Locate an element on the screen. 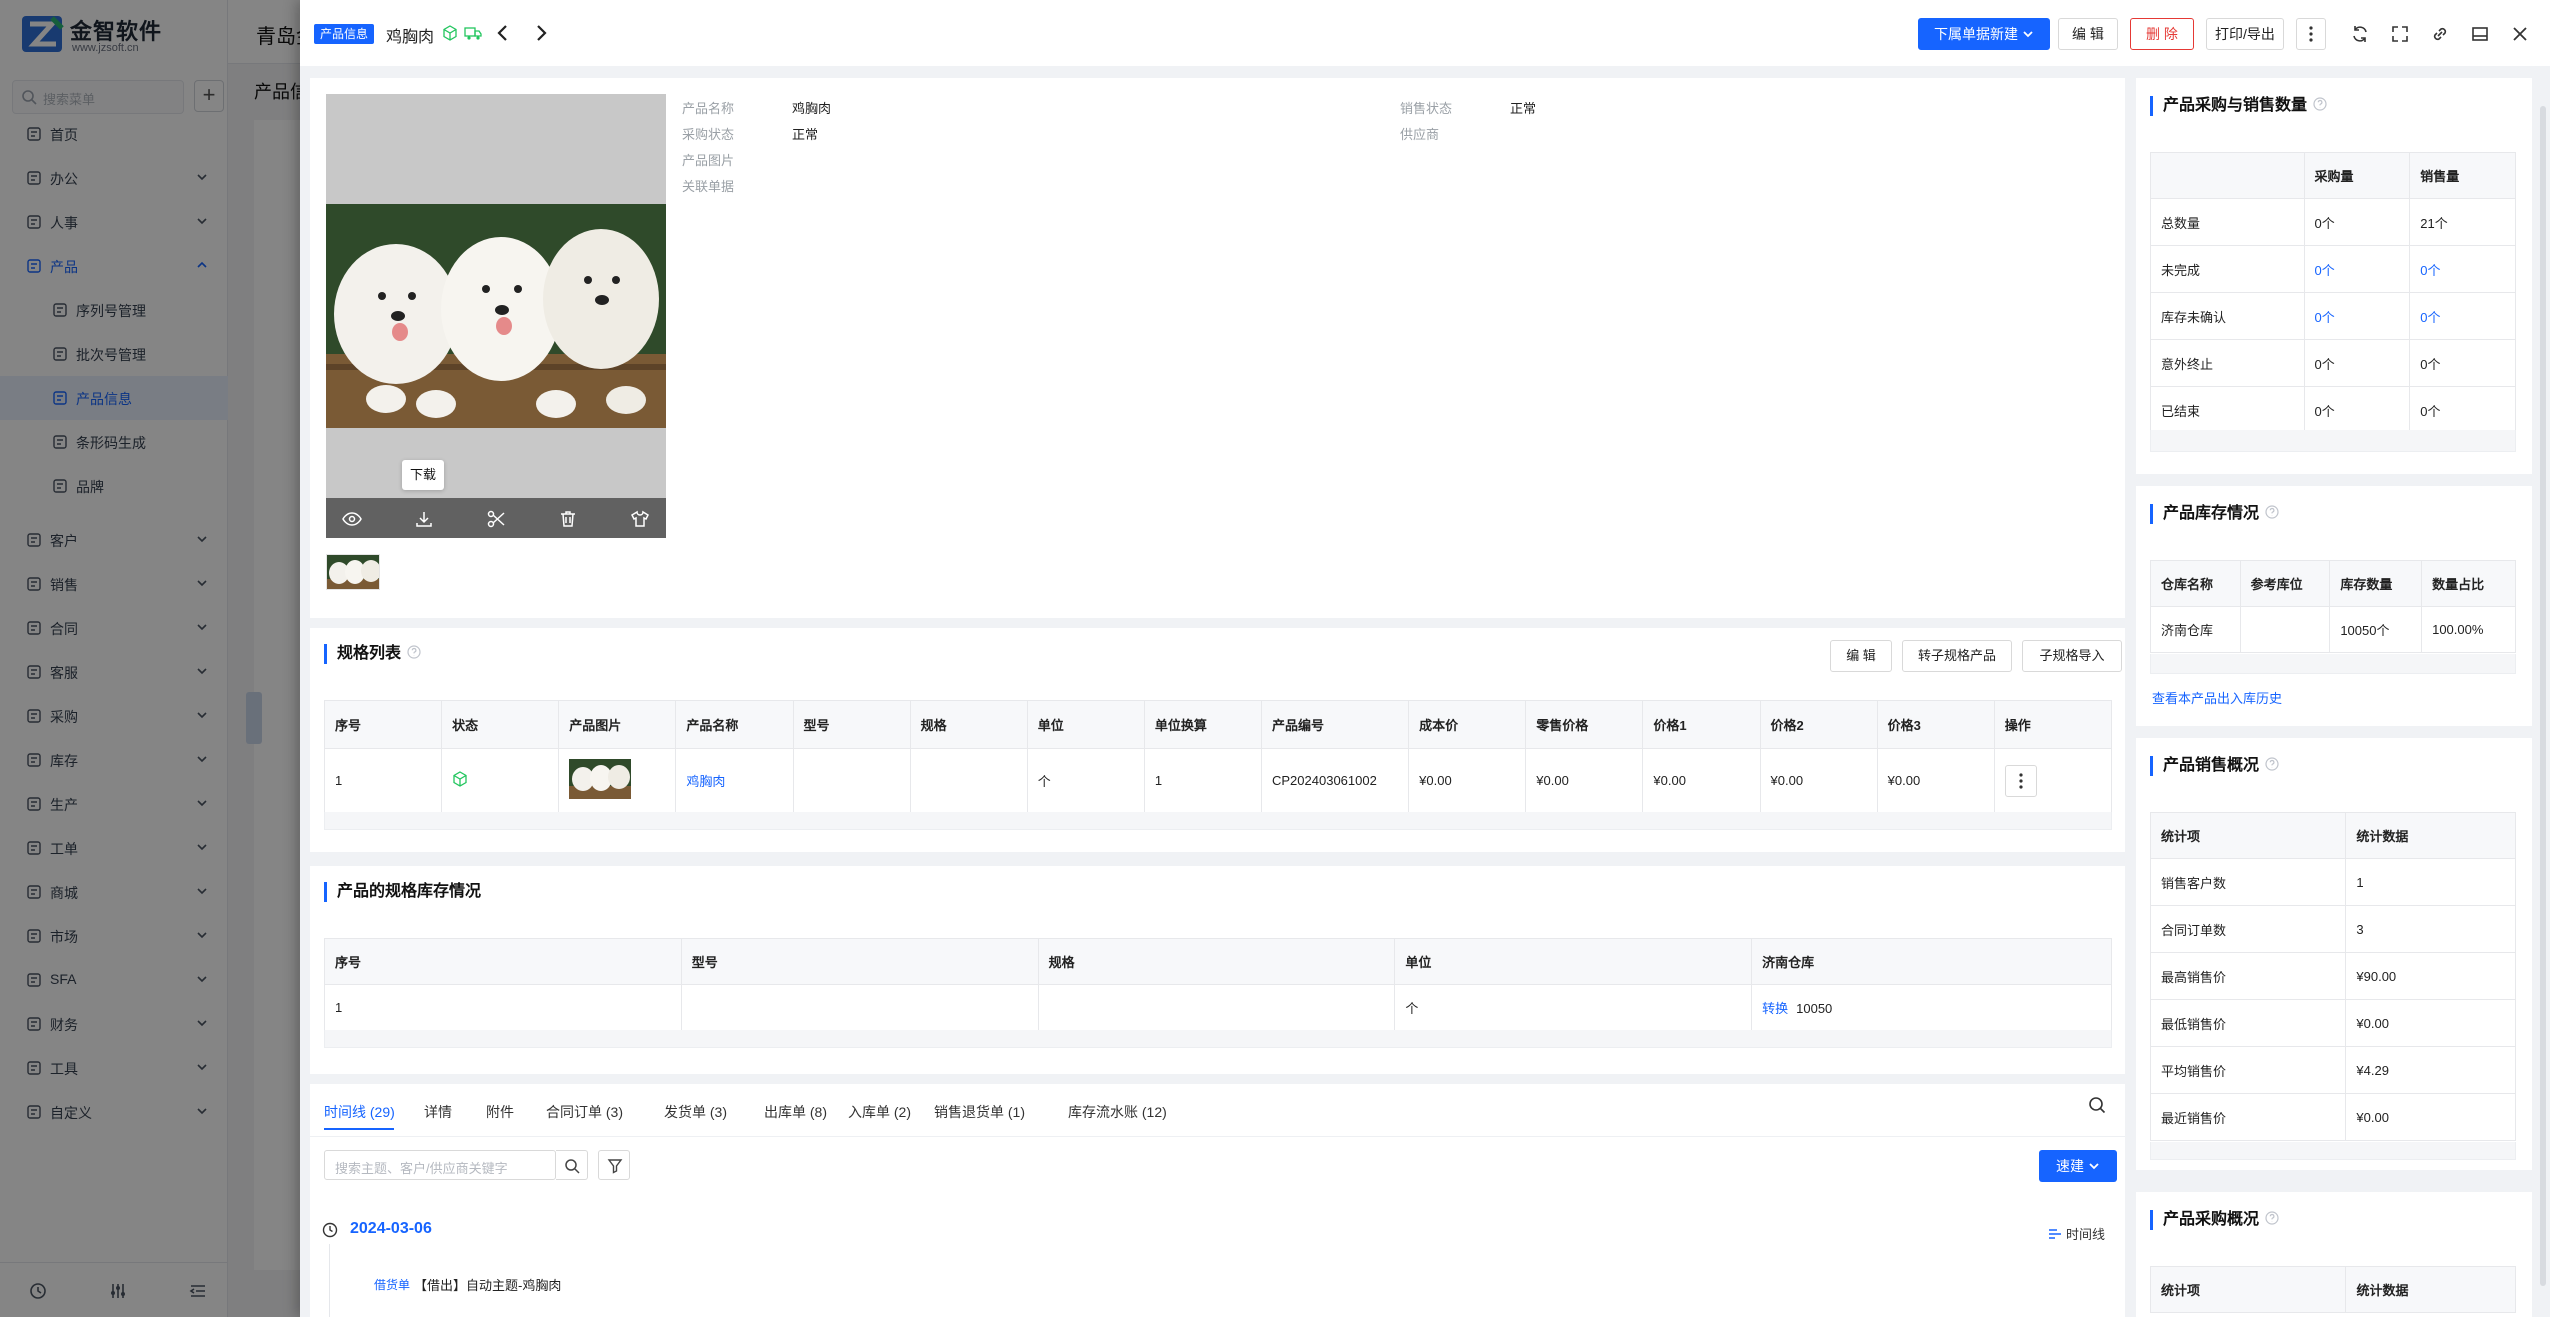  row-more-button is located at coordinates (2020, 780).